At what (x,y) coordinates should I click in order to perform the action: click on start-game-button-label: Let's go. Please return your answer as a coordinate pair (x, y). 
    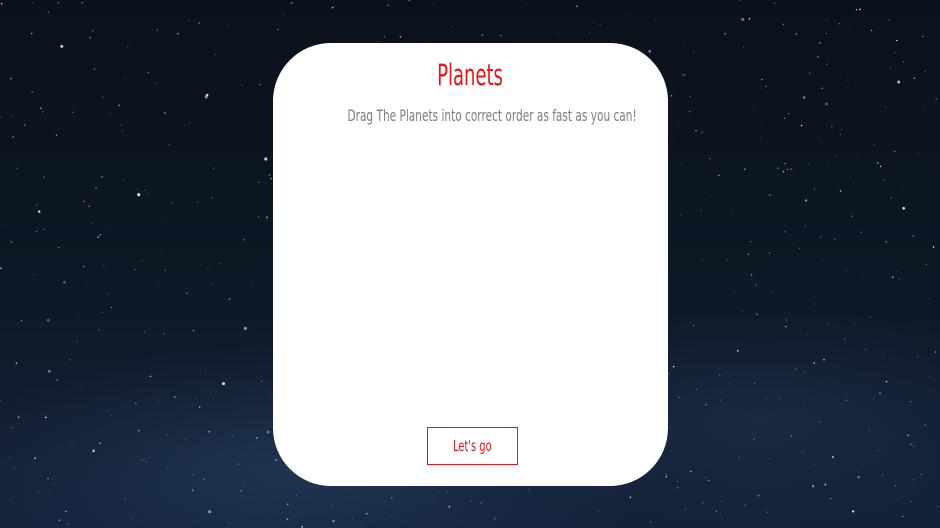
    Looking at the image, I should click on (472, 446).